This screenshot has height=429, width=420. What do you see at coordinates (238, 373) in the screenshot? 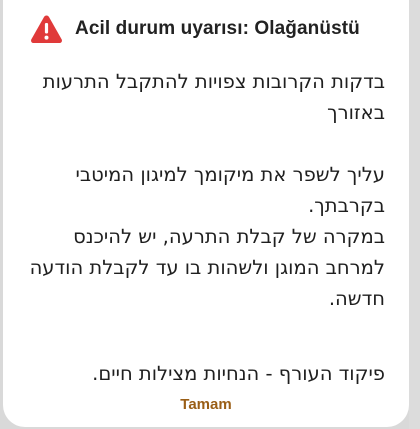
I see `alert-message-line: פיקוד העורף - הנחיות מצילות חיים.` at bounding box center [238, 373].